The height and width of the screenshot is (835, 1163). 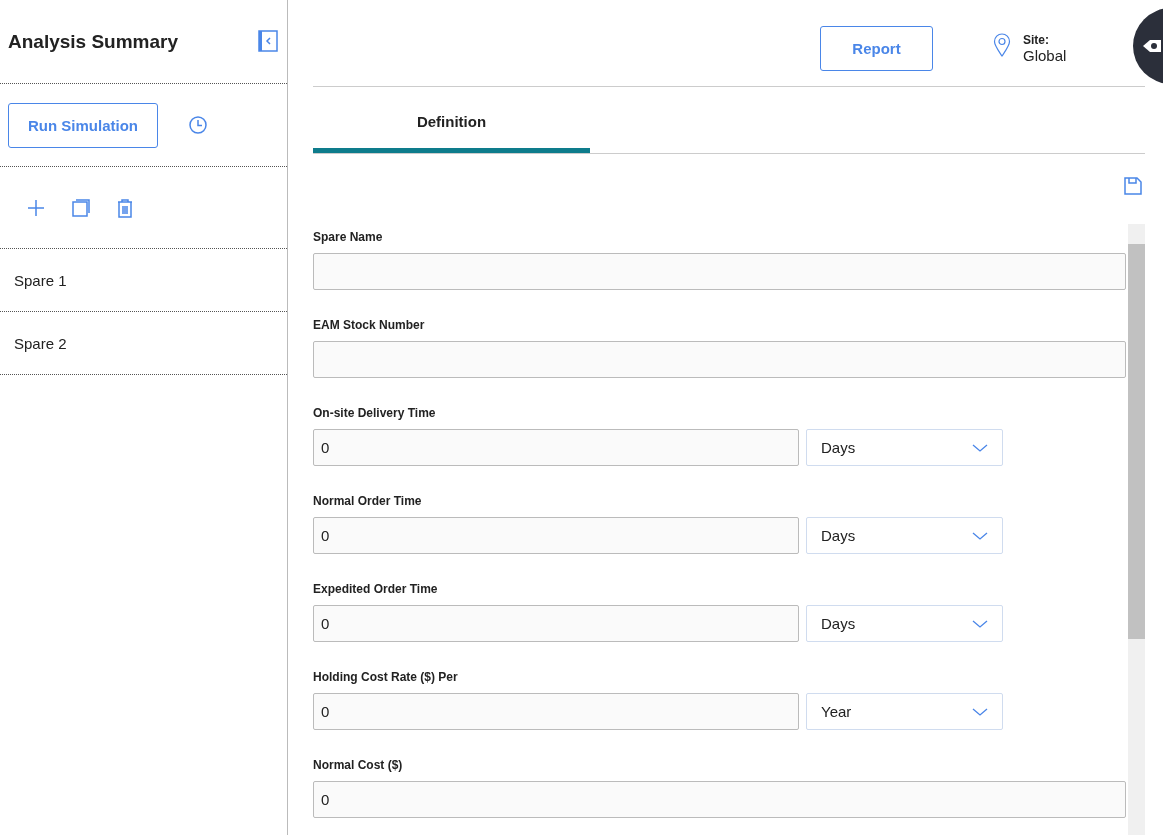 What do you see at coordinates (198, 125) in the screenshot?
I see `clock-icon` at bounding box center [198, 125].